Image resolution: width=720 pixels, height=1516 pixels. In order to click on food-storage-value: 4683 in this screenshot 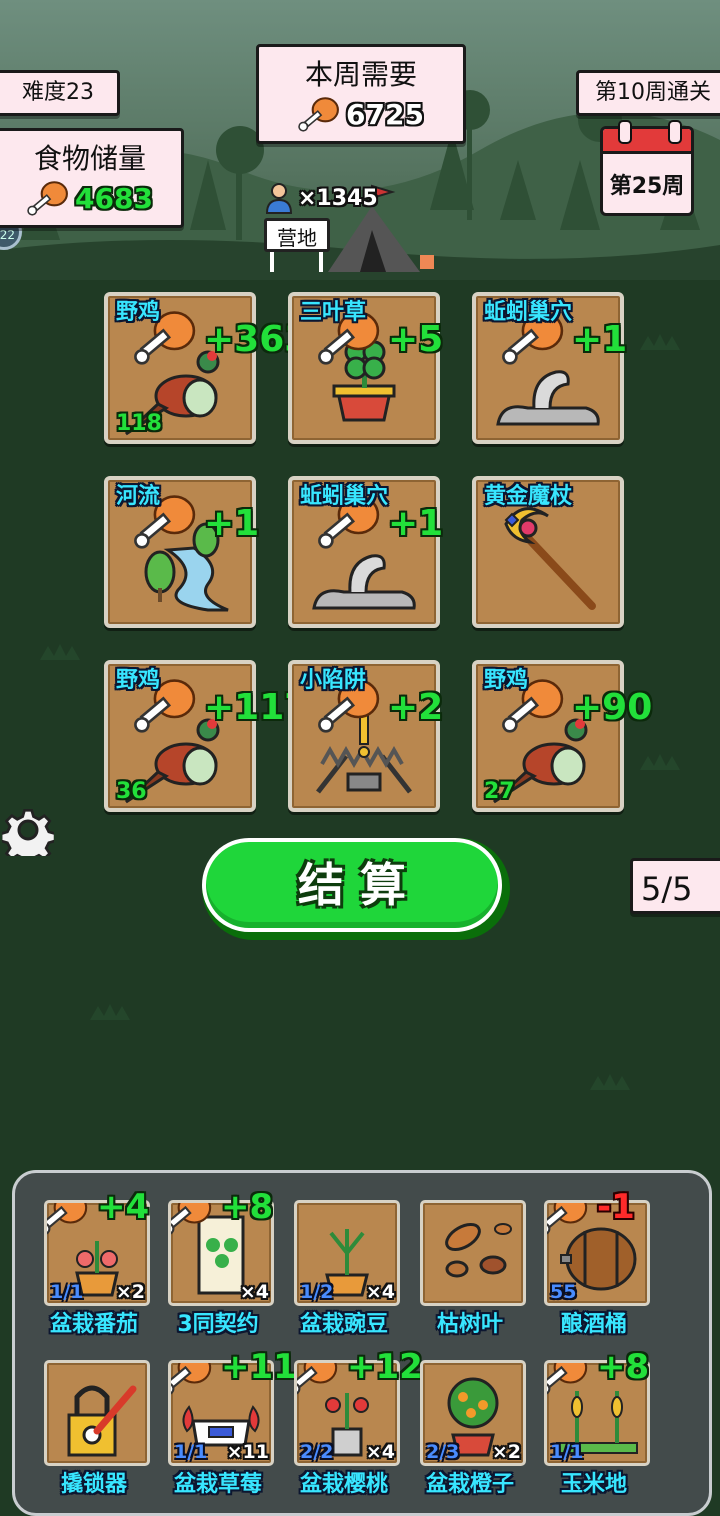, I will do `click(114, 198)`.